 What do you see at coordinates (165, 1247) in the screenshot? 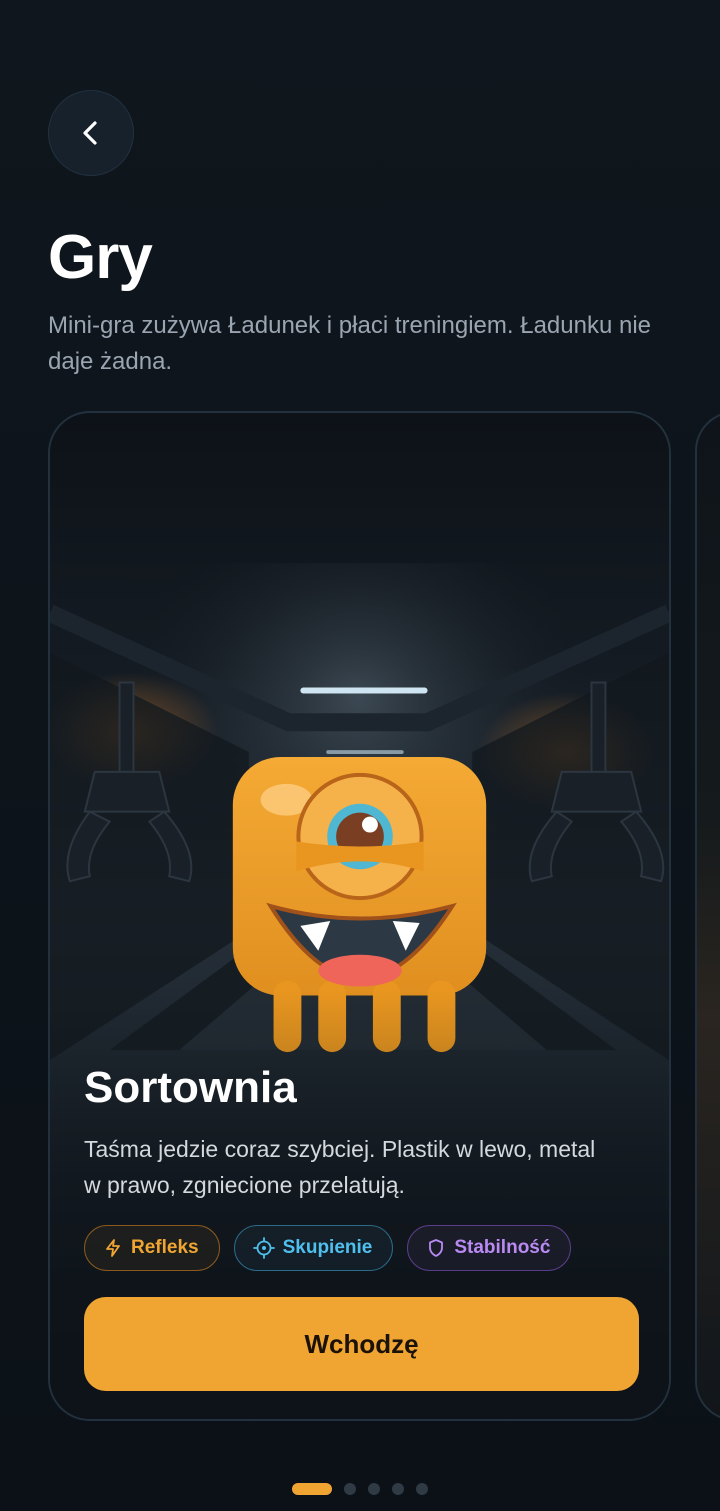
I see `tag-label: Refleks` at bounding box center [165, 1247].